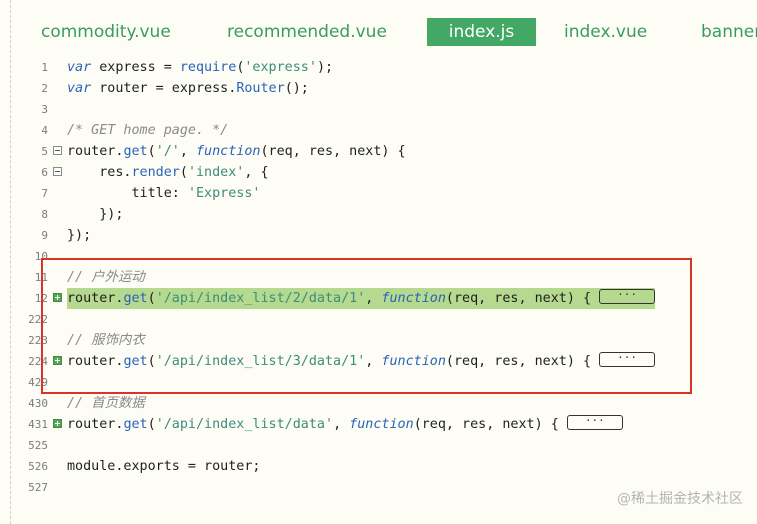 The height and width of the screenshot is (524, 757). What do you see at coordinates (216, 172) in the screenshot?
I see `code-token: 'index'` at bounding box center [216, 172].